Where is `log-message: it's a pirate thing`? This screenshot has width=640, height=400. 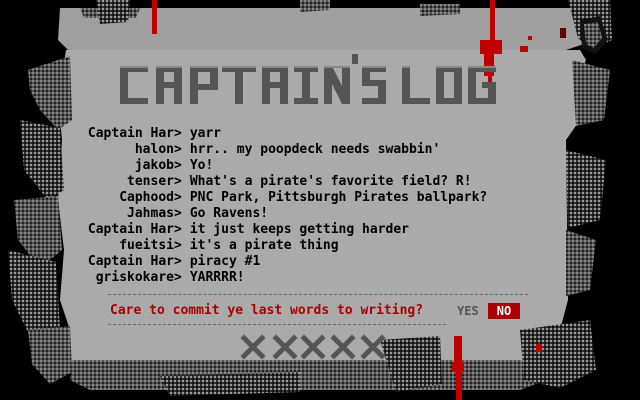
log-message: it's a pirate thing is located at coordinates (264, 245).